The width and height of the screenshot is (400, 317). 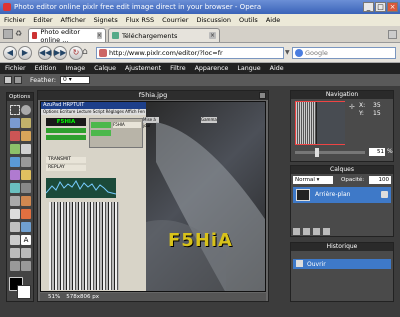 I want to click on canvas-close-icon, so click(x=262, y=95).